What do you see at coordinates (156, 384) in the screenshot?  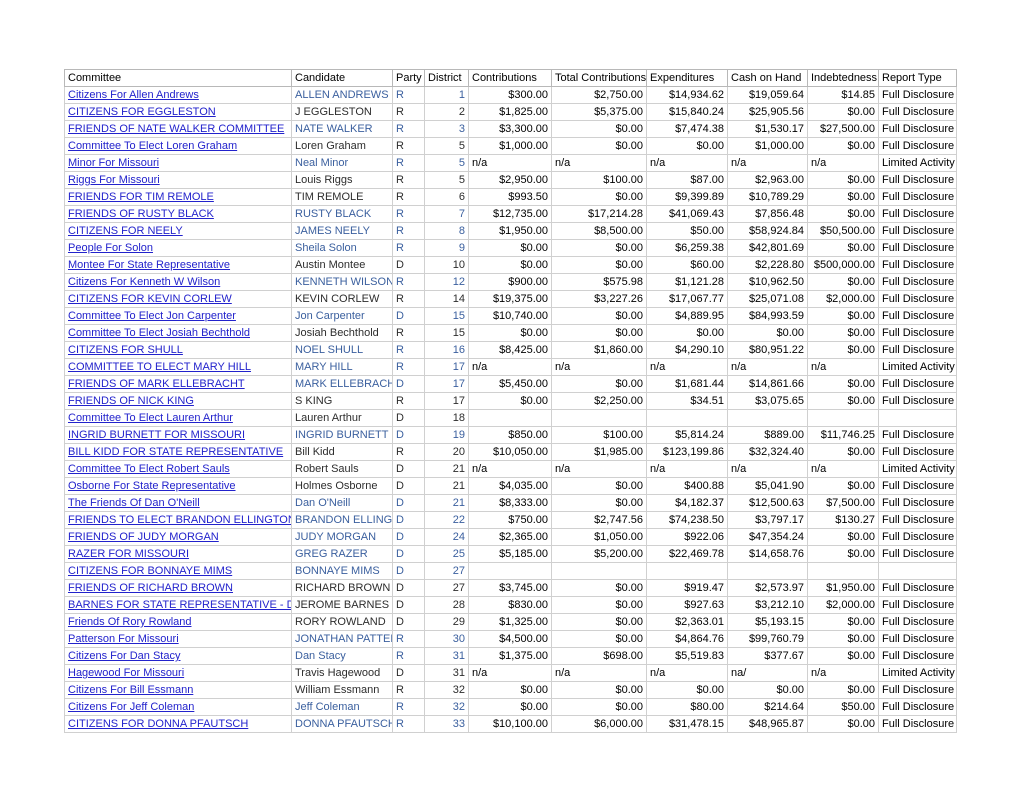 I see `committee-link: FRIENDS OF MARK ELLEBRACHT` at bounding box center [156, 384].